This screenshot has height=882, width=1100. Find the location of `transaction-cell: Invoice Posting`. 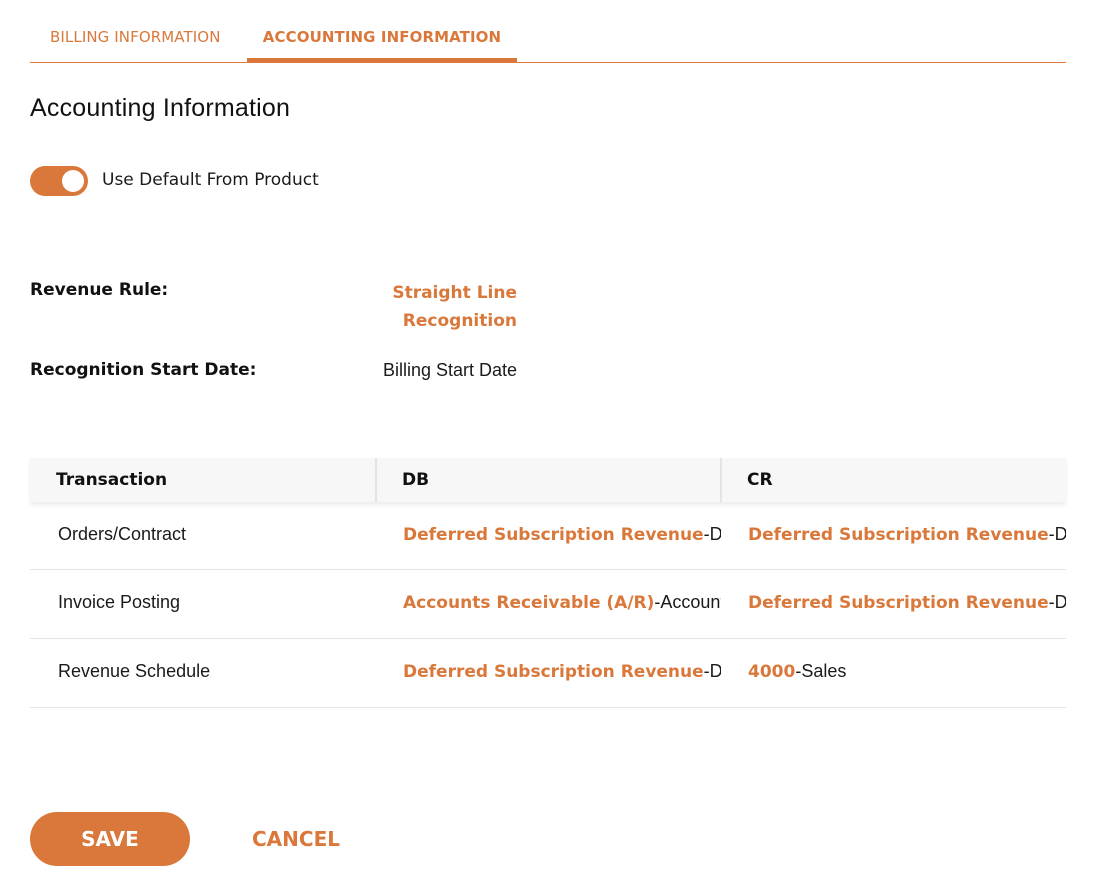

transaction-cell: Invoice Posting is located at coordinates (119, 602).